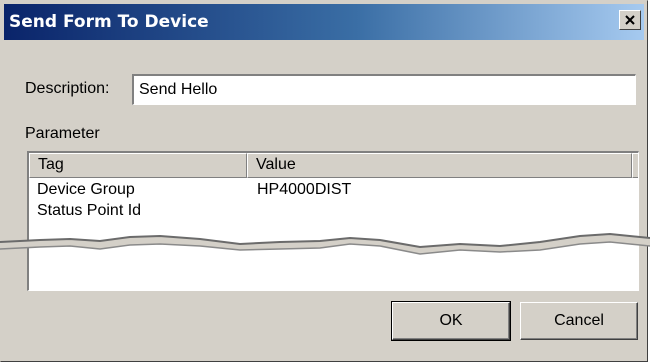 The width and height of the screenshot is (650, 364). Describe the element at coordinates (324, 22) in the screenshot. I see `title-bar: Send Form To Device` at that location.